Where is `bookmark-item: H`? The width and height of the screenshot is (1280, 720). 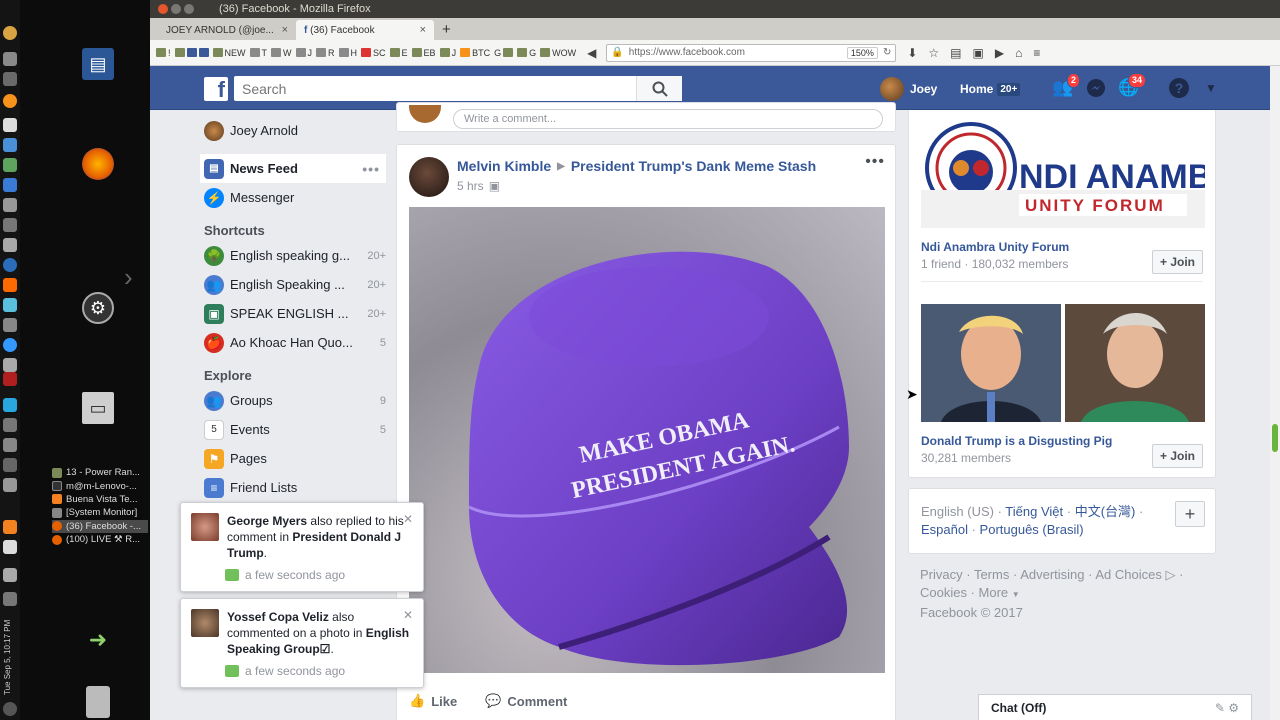 bookmark-item: H is located at coordinates (347, 53).